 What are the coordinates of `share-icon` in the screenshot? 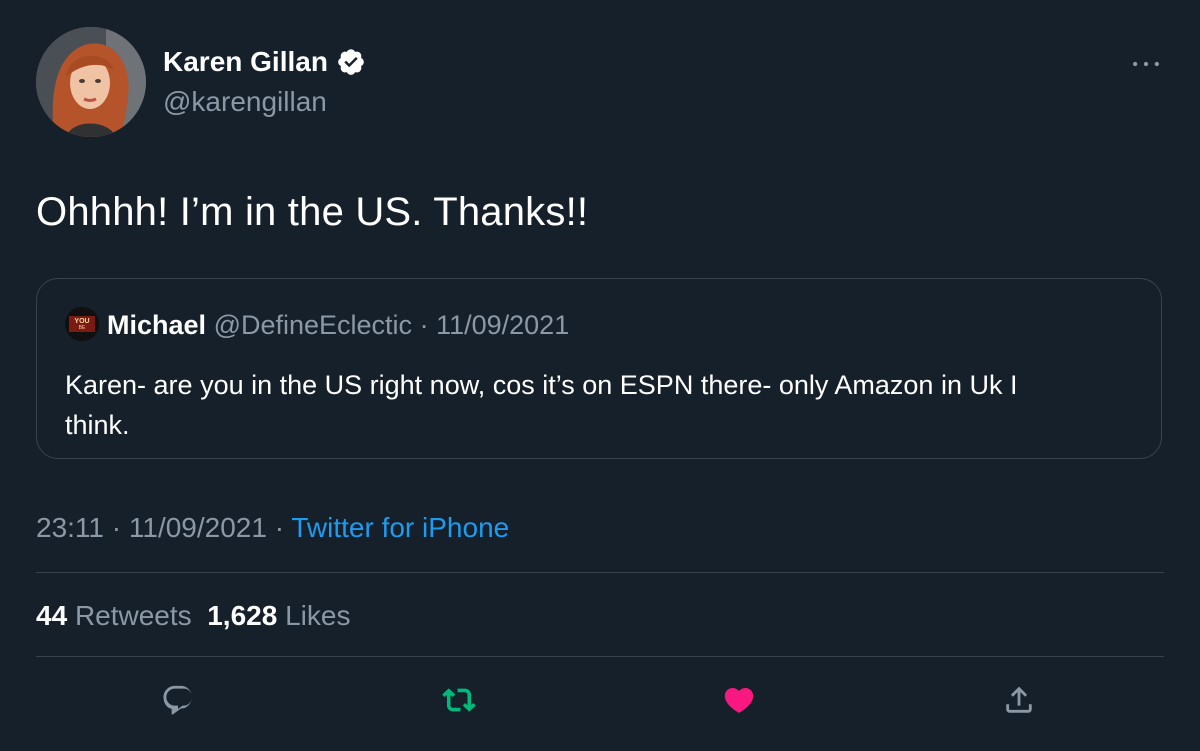 It's located at (1019, 699).